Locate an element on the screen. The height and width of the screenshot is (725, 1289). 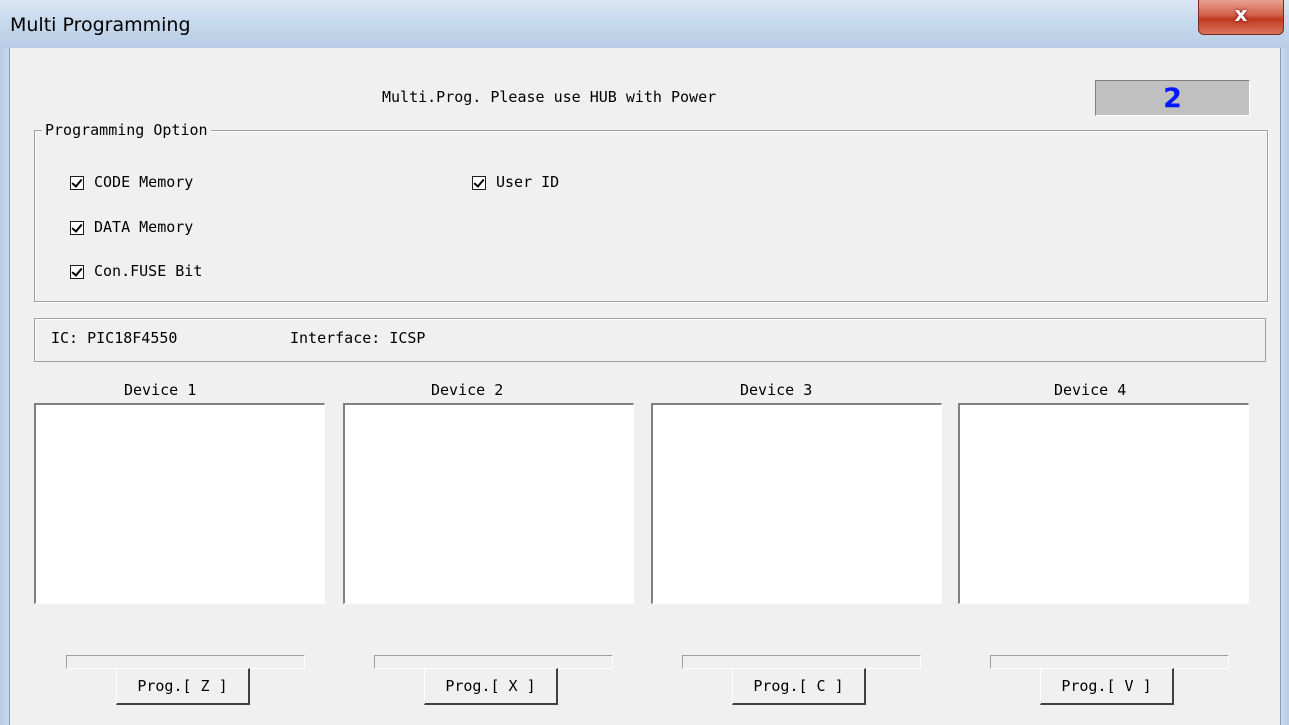
window-title: Multi Programming is located at coordinates (100, 25).